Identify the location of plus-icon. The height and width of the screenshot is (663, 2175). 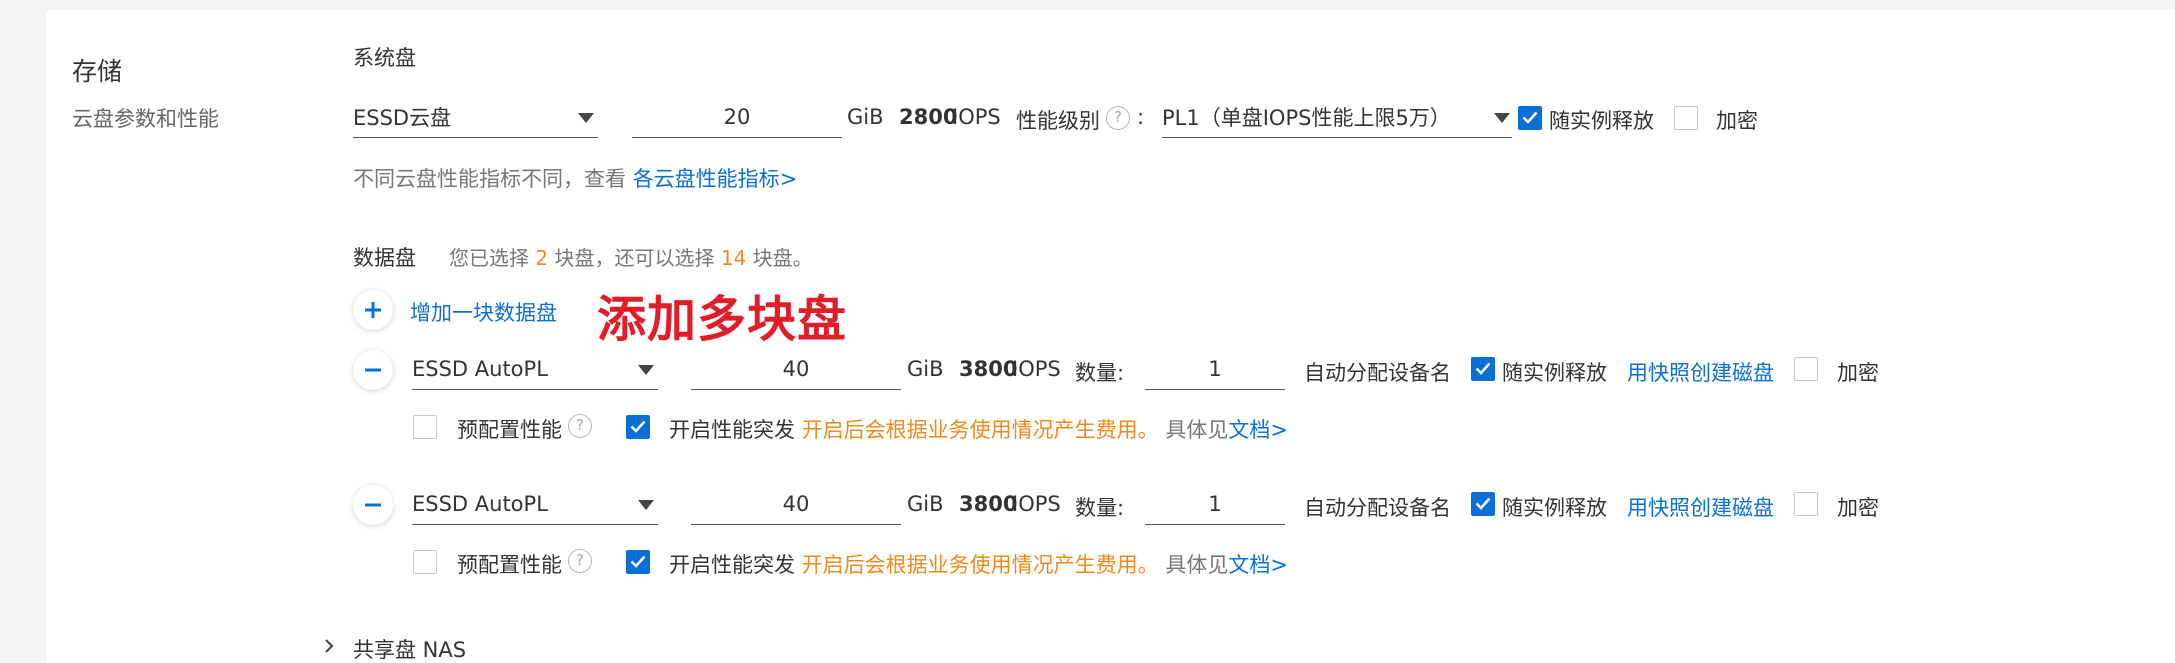
(373, 310).